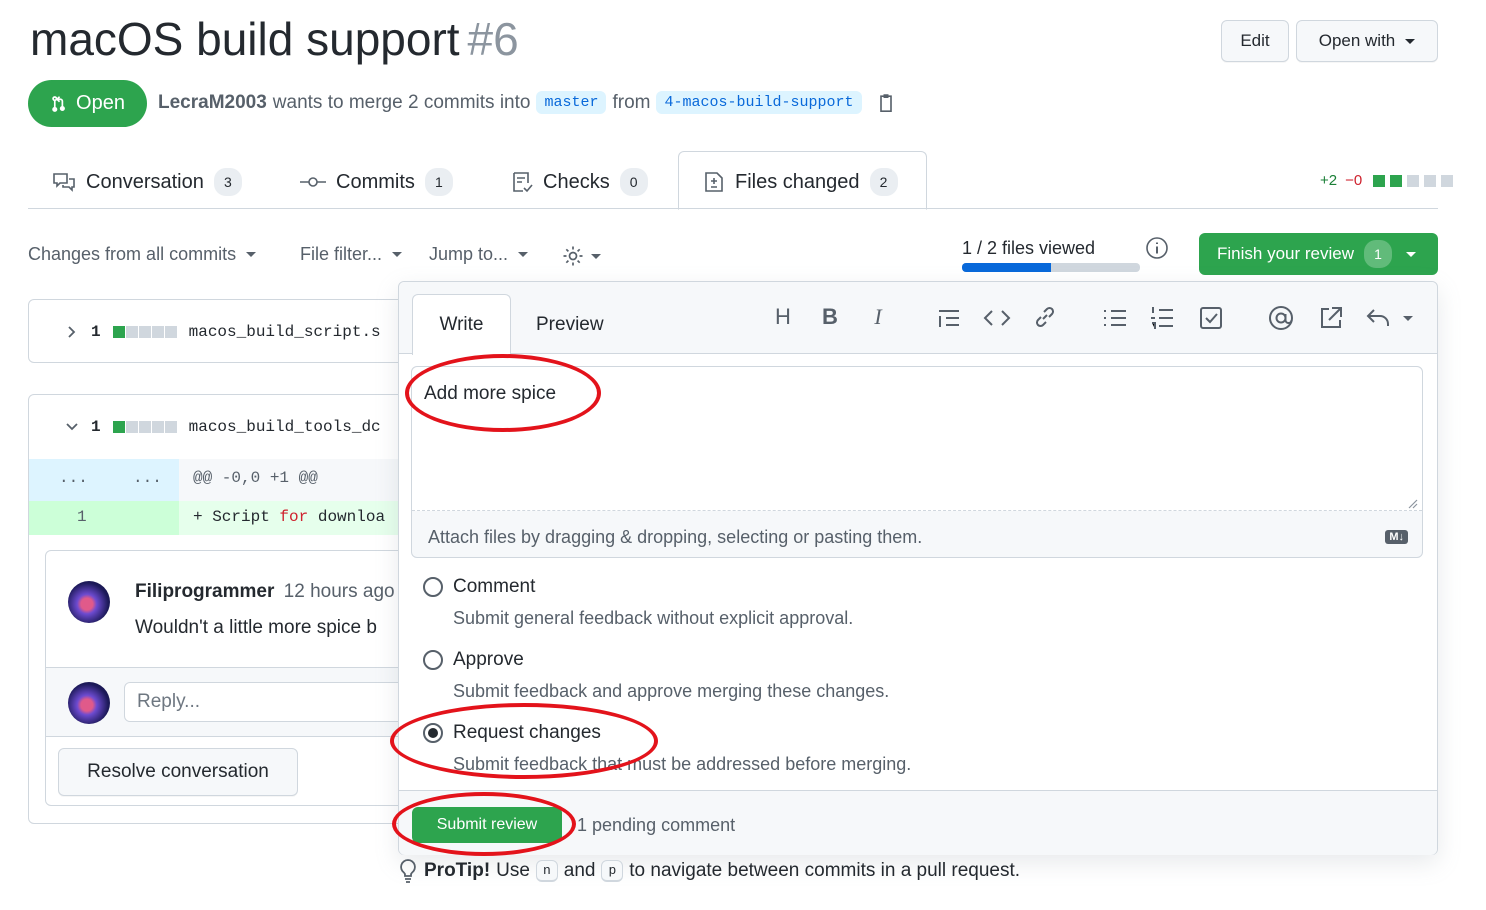  Describe the element at coordinates (1354, 180) in the screenshot. I see `diffstat-deletions: −0` at that location.